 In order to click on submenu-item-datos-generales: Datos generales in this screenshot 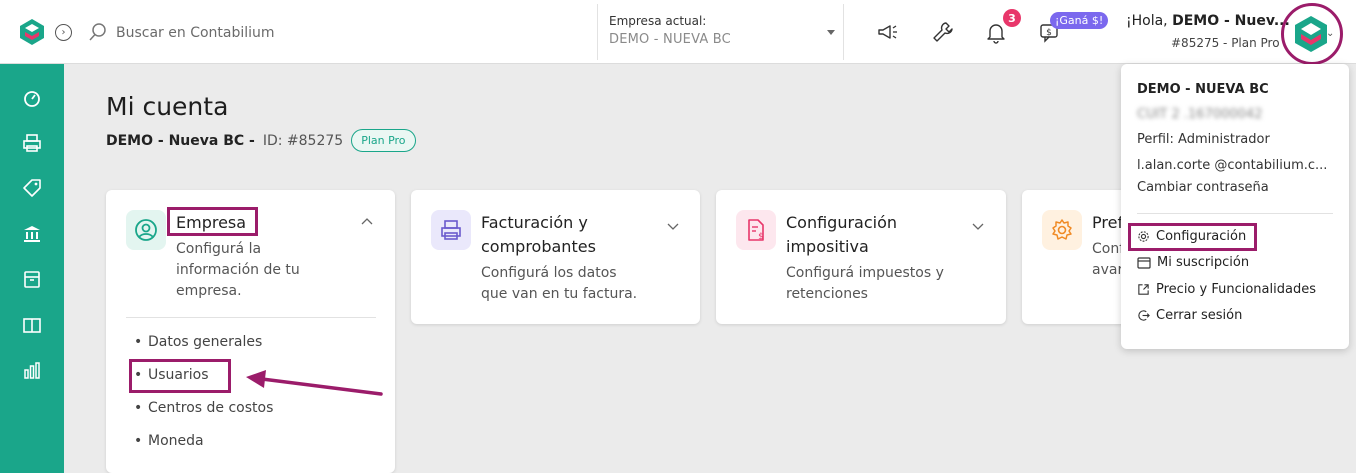, I will do `click(198, 342)`.